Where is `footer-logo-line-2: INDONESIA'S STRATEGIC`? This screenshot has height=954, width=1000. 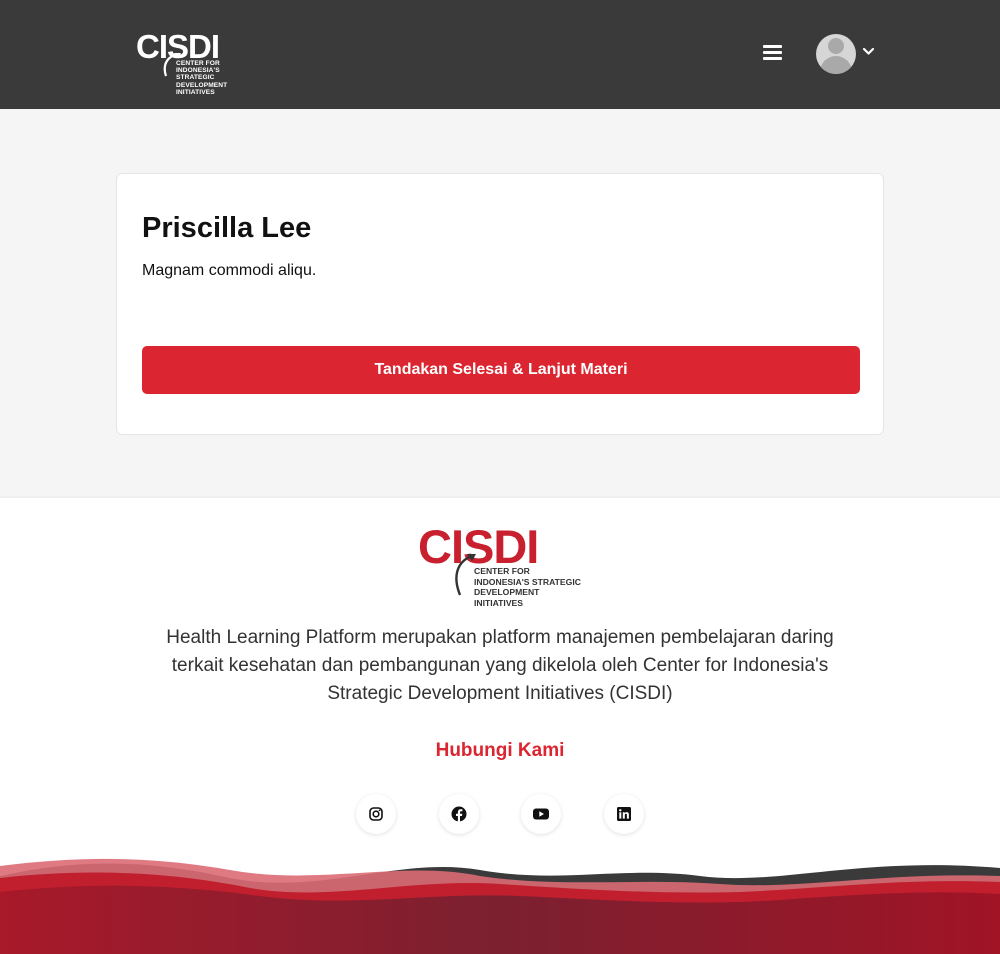
footer-logo-line-2: INDONESIA'S STRATEGIC is located at coordinates (527, 581).